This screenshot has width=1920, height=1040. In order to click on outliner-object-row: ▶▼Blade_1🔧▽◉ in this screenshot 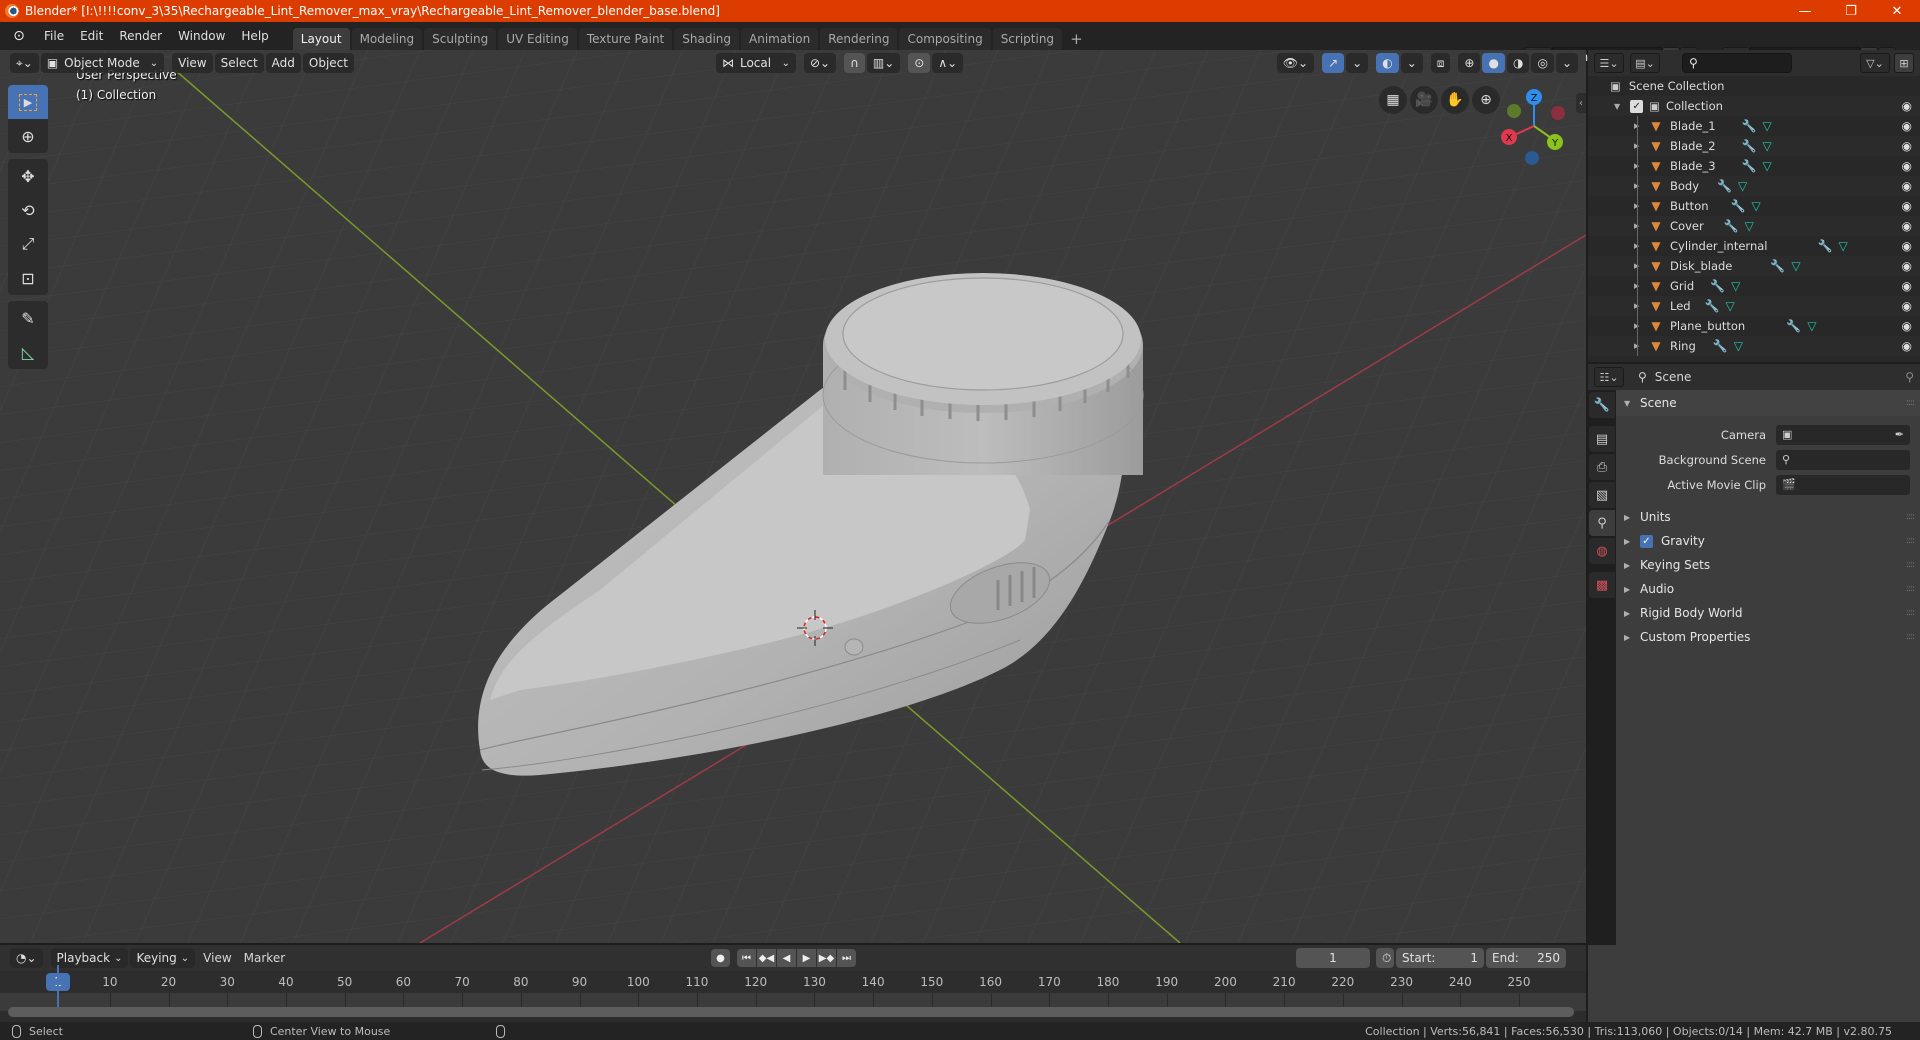, I will do `click(1754, 126)`.